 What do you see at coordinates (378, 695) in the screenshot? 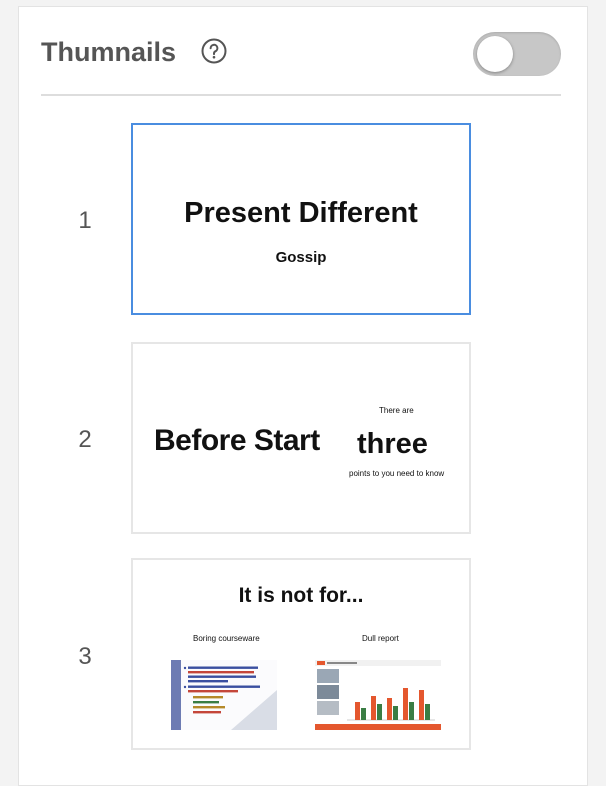
I see `dull-report-image` at bounding box center [378, 695].